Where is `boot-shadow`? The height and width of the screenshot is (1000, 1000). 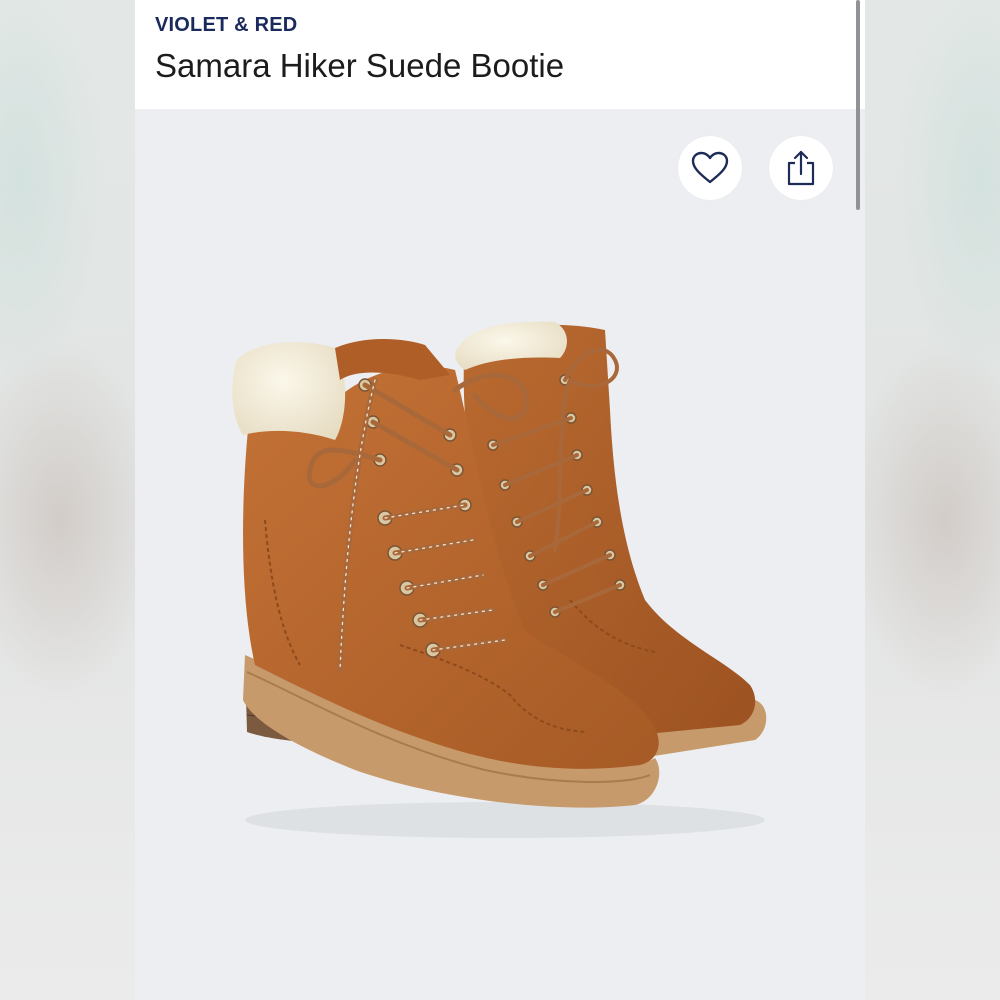 boot-shadow is located at coordinates (505, 820).